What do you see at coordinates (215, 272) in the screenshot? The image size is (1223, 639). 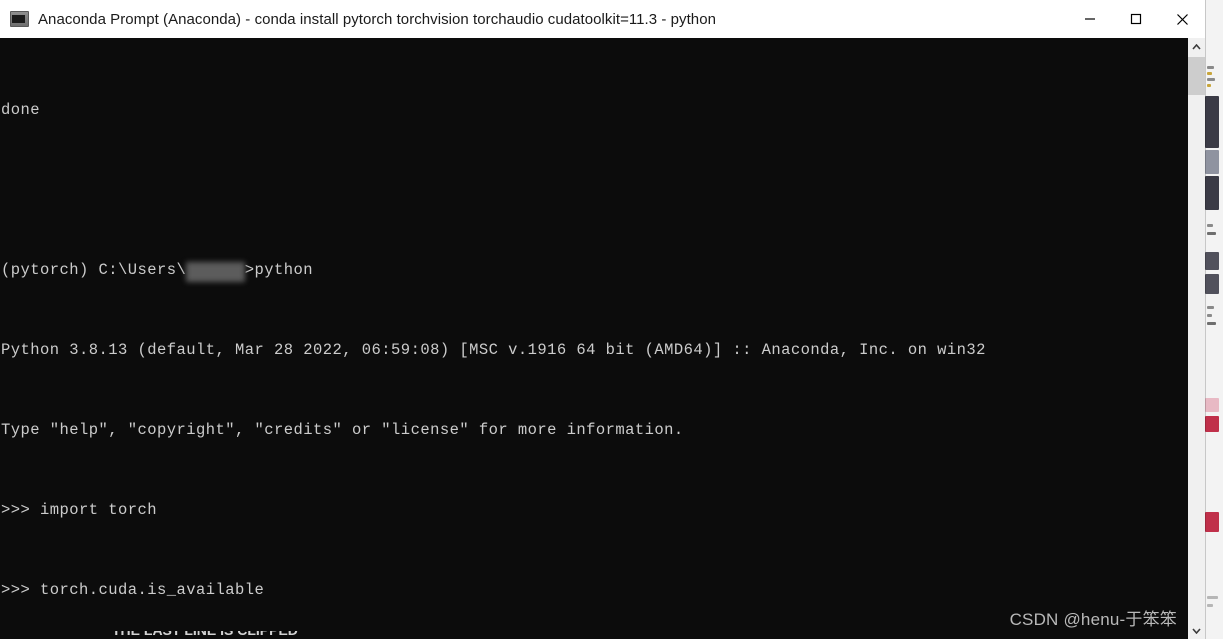 I see `redacted-username: 2 25` at bounding box center [215, 272].